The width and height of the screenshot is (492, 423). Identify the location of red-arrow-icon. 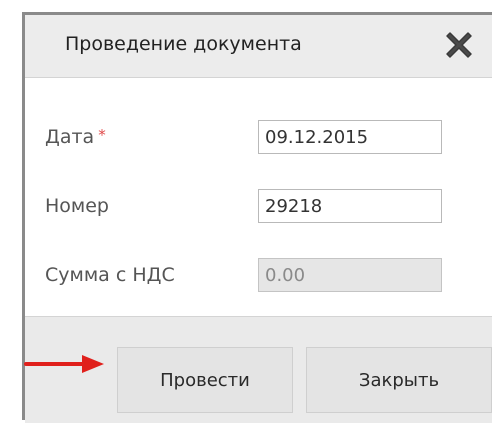
(64, 364).